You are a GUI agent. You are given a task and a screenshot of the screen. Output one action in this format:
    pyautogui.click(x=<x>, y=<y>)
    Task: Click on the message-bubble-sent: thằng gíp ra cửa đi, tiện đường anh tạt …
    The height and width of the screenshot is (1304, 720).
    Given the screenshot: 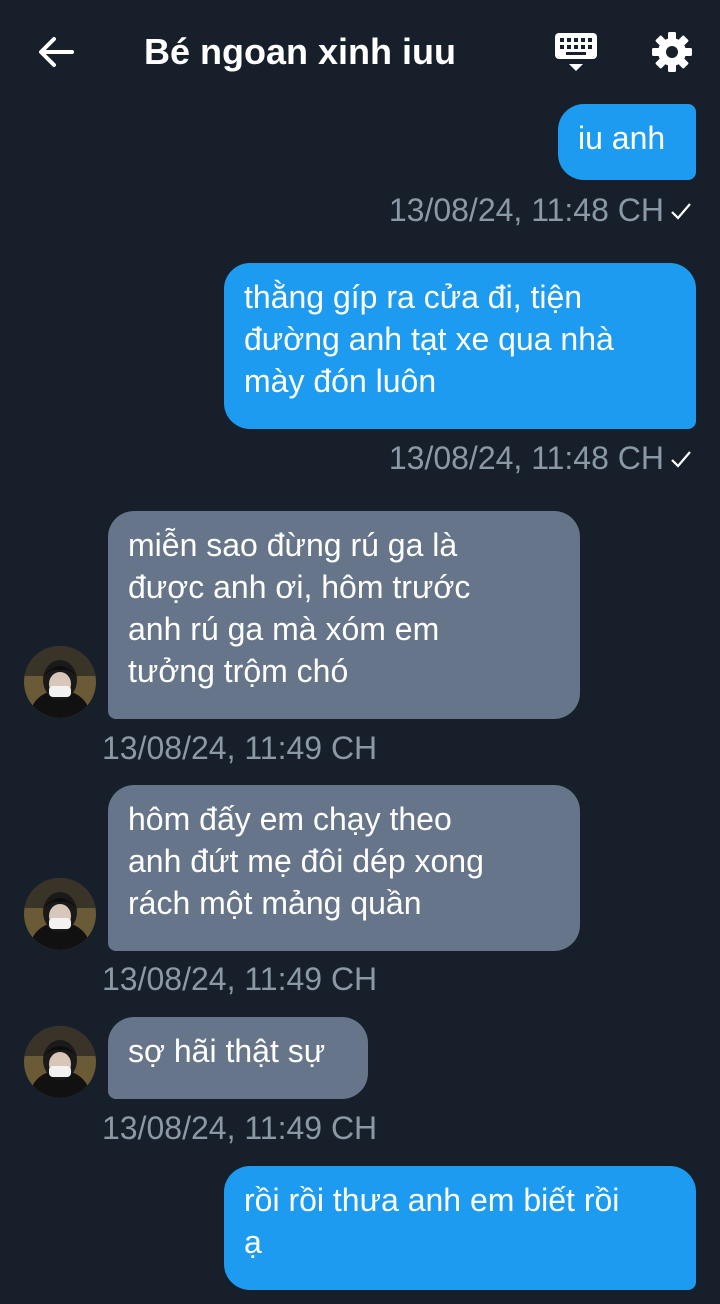 What is the action you would take?
    pyautogui.click(x=460, y=346)
    